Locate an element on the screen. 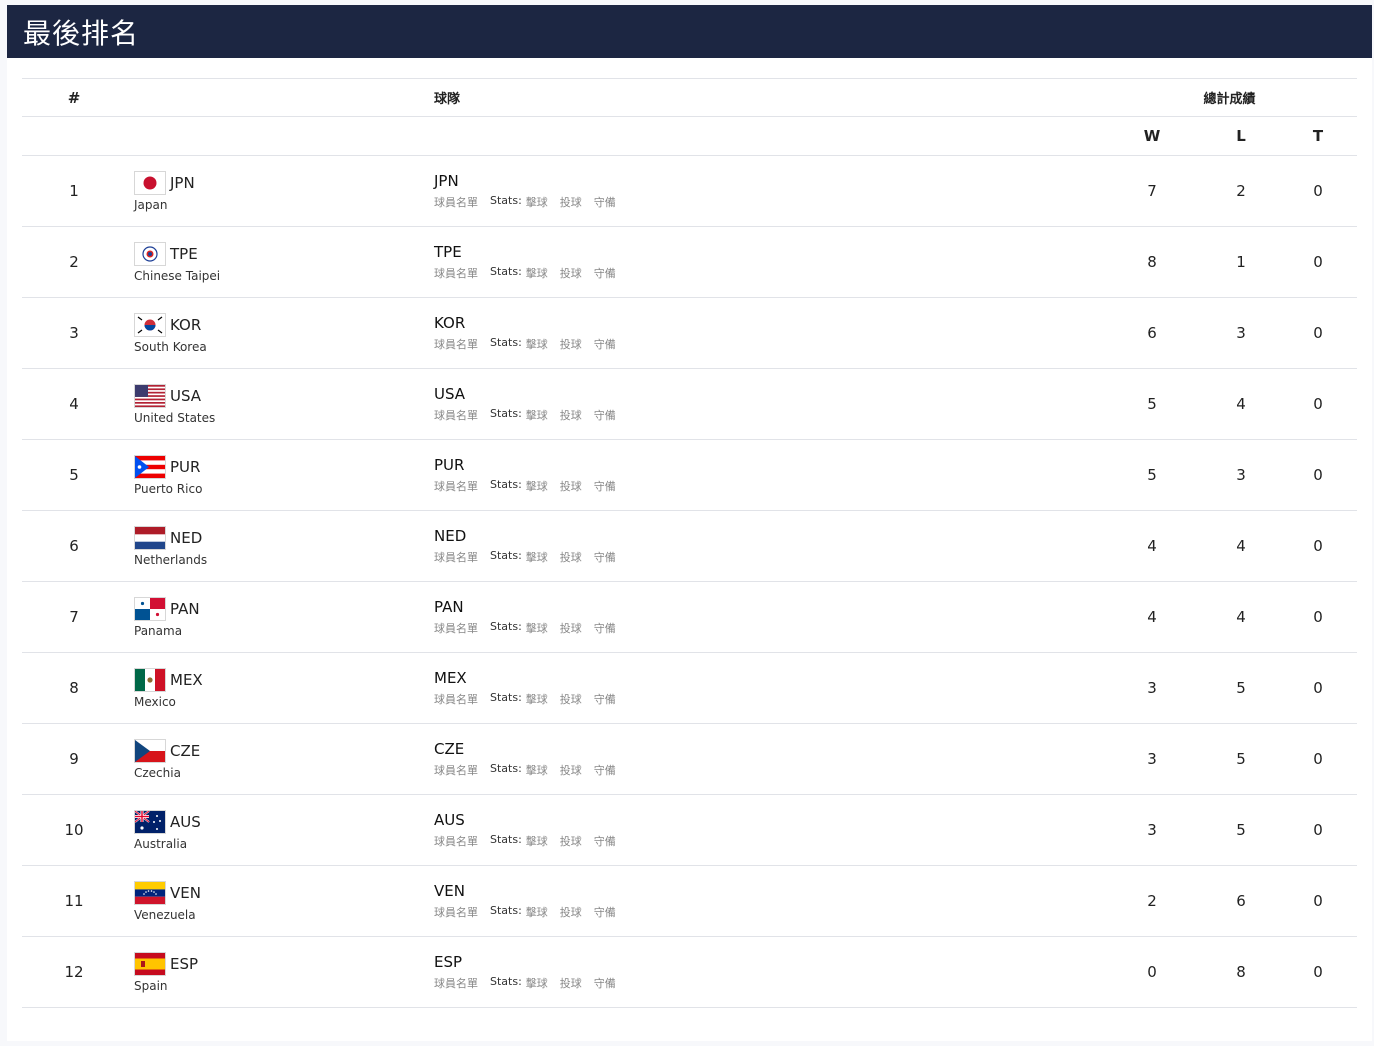 The height and width of the screenshot is (1046, 1374). rank-cell: 5 is located at coordinates (74, 475).